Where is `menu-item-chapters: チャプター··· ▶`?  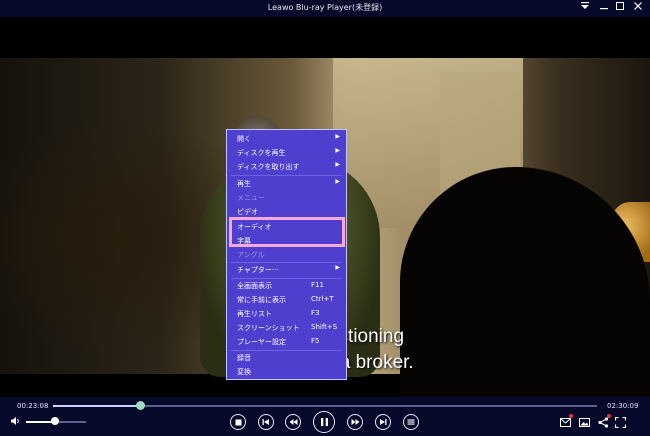
menu-item-chapters: チャプター··· ▶ is located at coordinates (286, 270).